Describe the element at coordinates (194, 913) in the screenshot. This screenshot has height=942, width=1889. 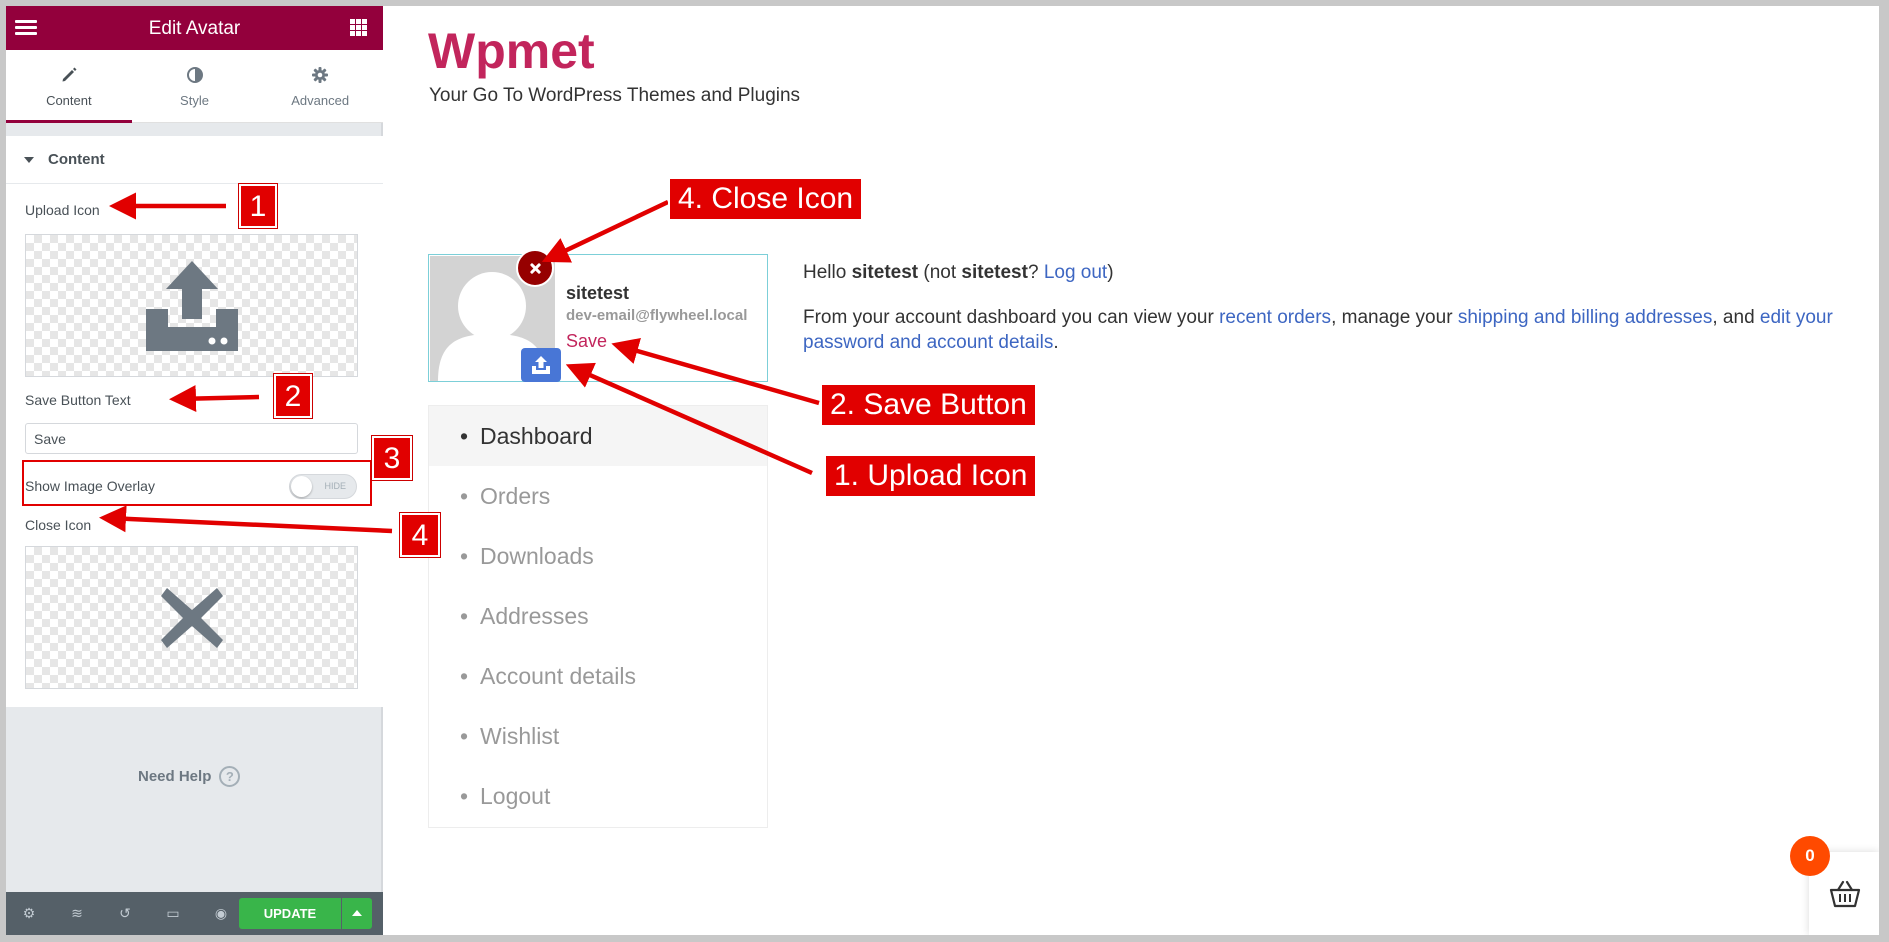
I see `panel-footer: ⚙ ≋ ↺ ▭ ◉ UPDATE` at that location.